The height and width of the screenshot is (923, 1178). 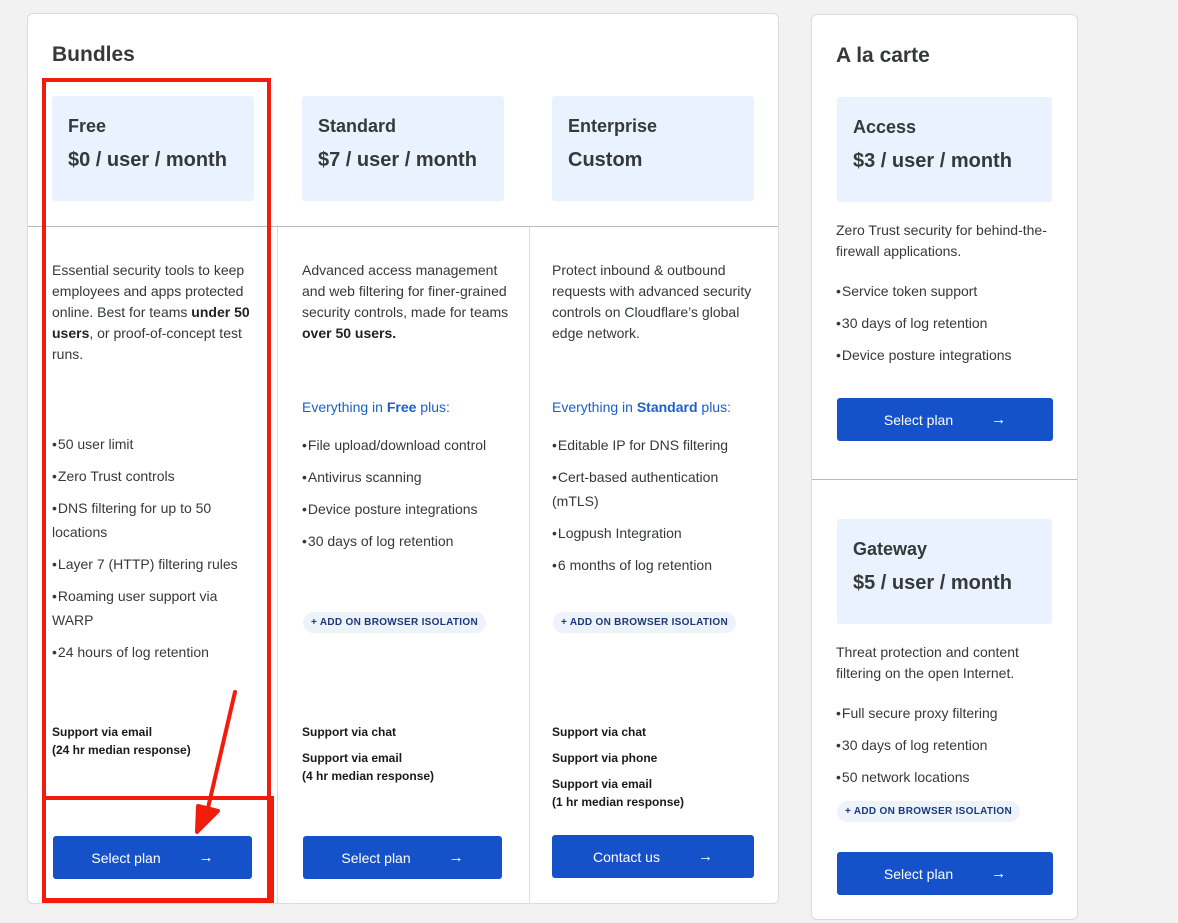 What do you see at coordinates (932, 583) in the screenshot?
I see `gateway-plan-price: $5 / user / month` at bounding box center [932, 583].